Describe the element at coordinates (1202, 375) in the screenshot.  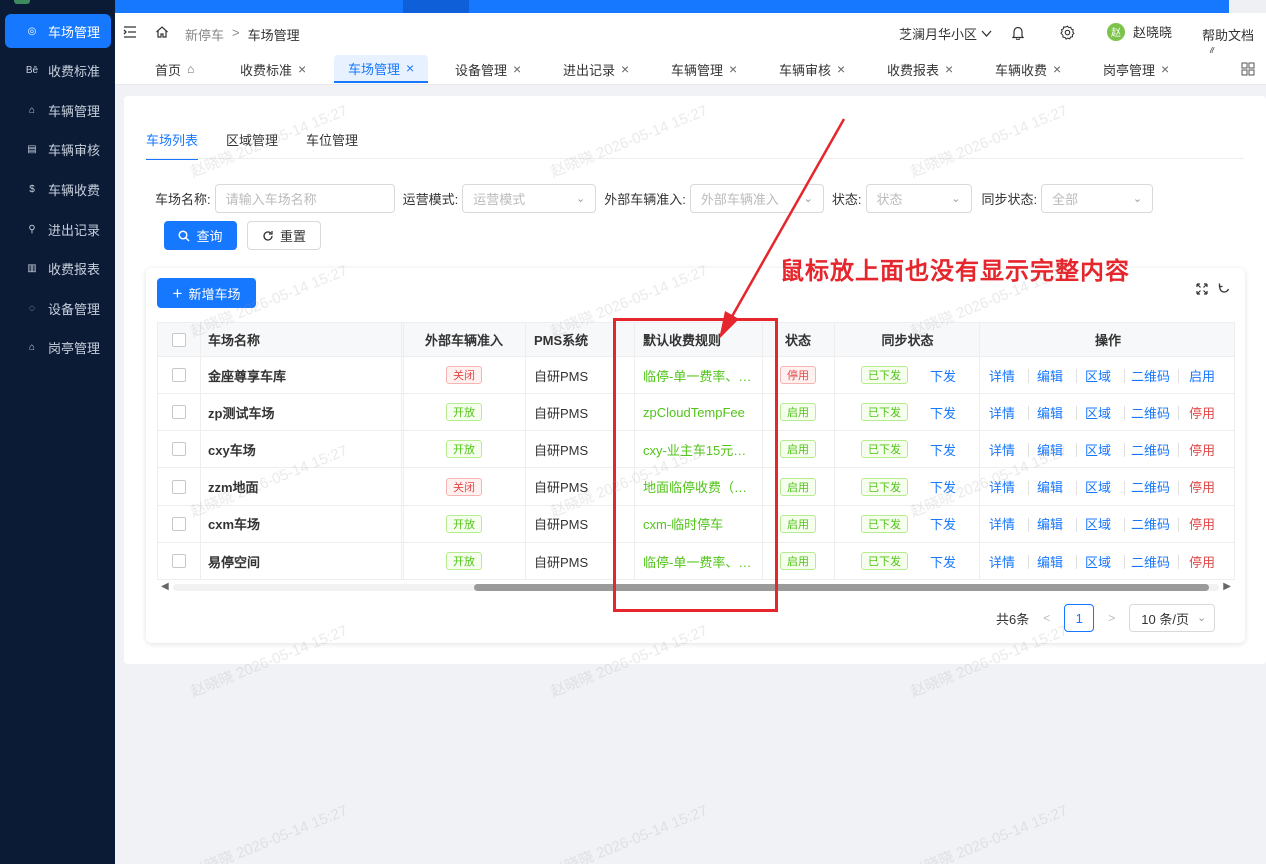
I see `op-link-4: 启用` at that location.